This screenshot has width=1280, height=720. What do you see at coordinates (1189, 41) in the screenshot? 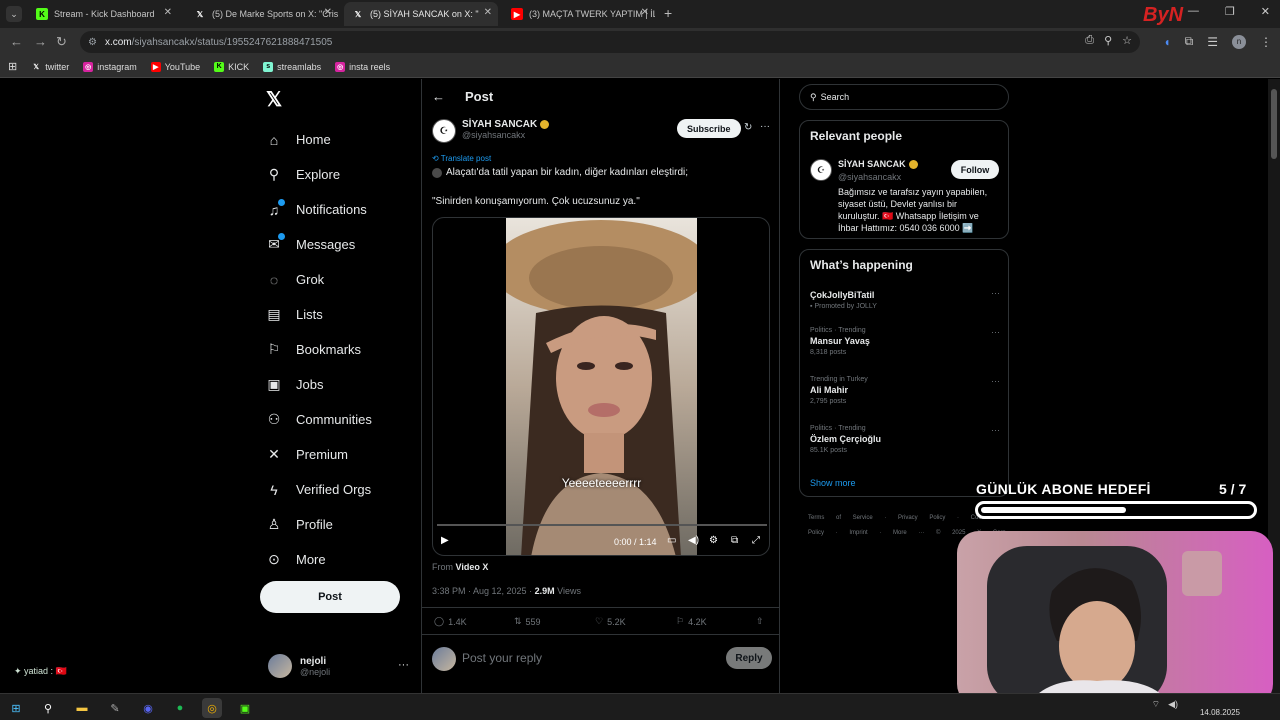
I see `puzzle-icon: ⧉` at bounding box center [1189, 41].